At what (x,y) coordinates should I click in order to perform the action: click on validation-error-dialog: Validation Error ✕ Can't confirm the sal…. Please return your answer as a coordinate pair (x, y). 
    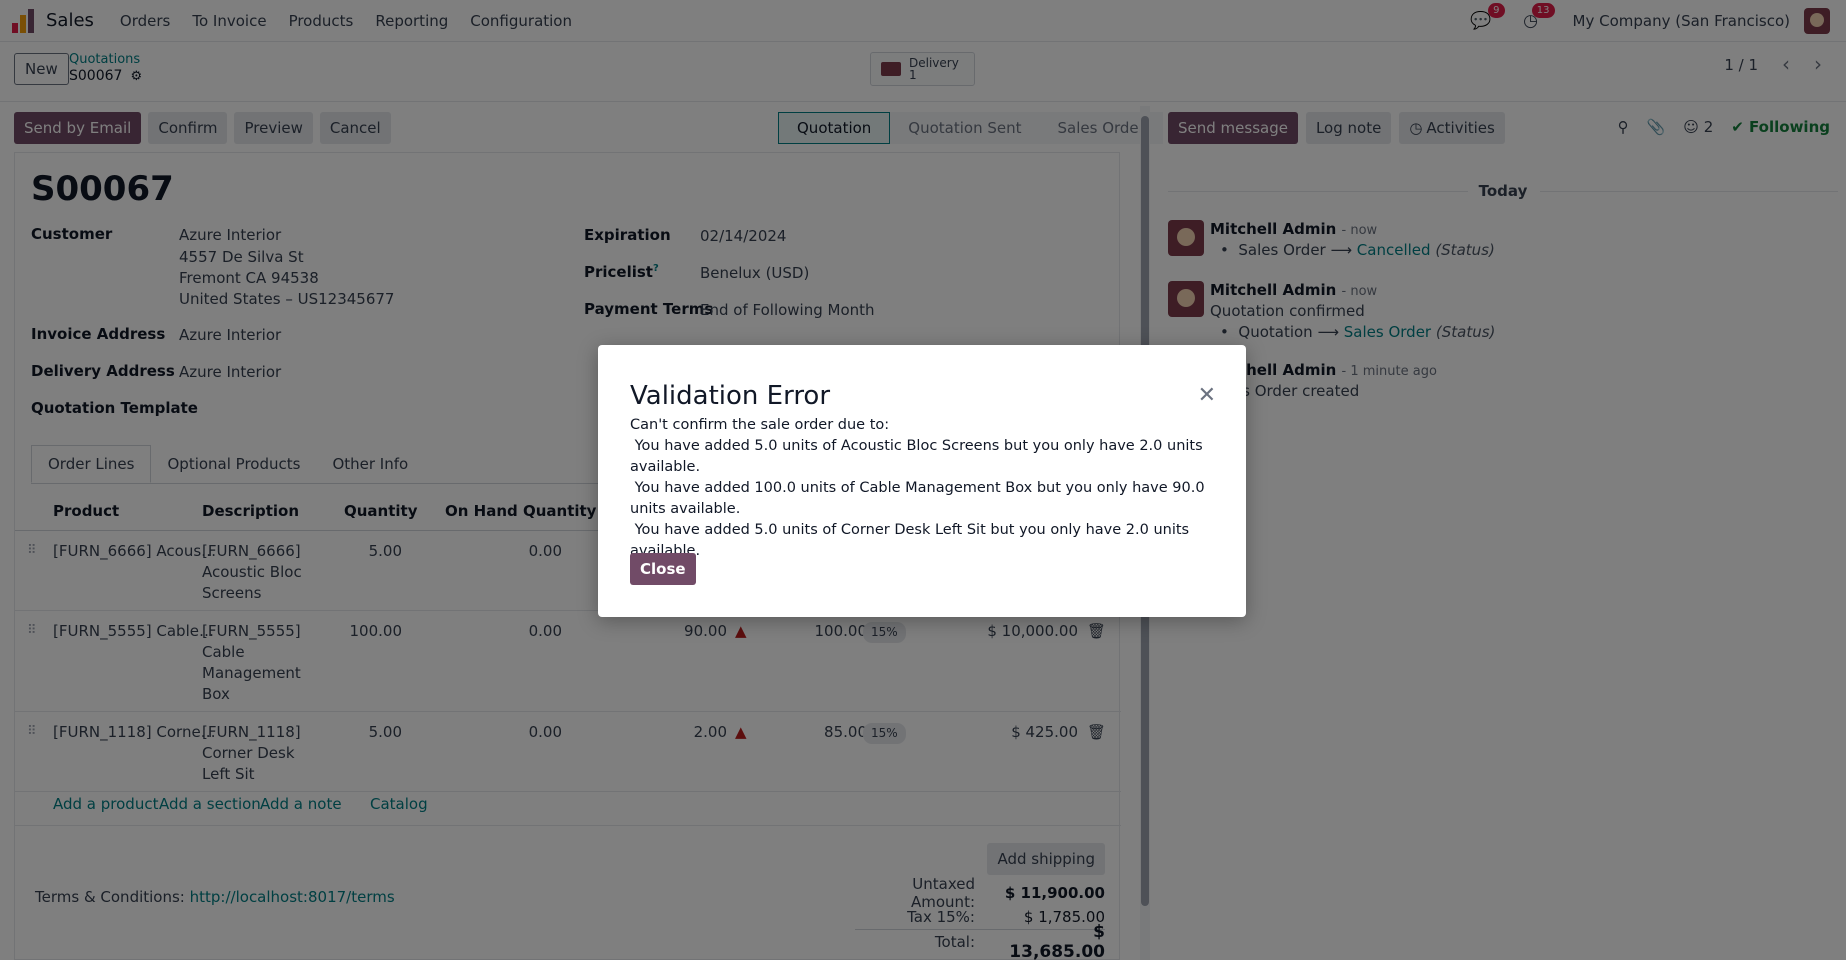
    Looking at the image, I should click on (922, 481).